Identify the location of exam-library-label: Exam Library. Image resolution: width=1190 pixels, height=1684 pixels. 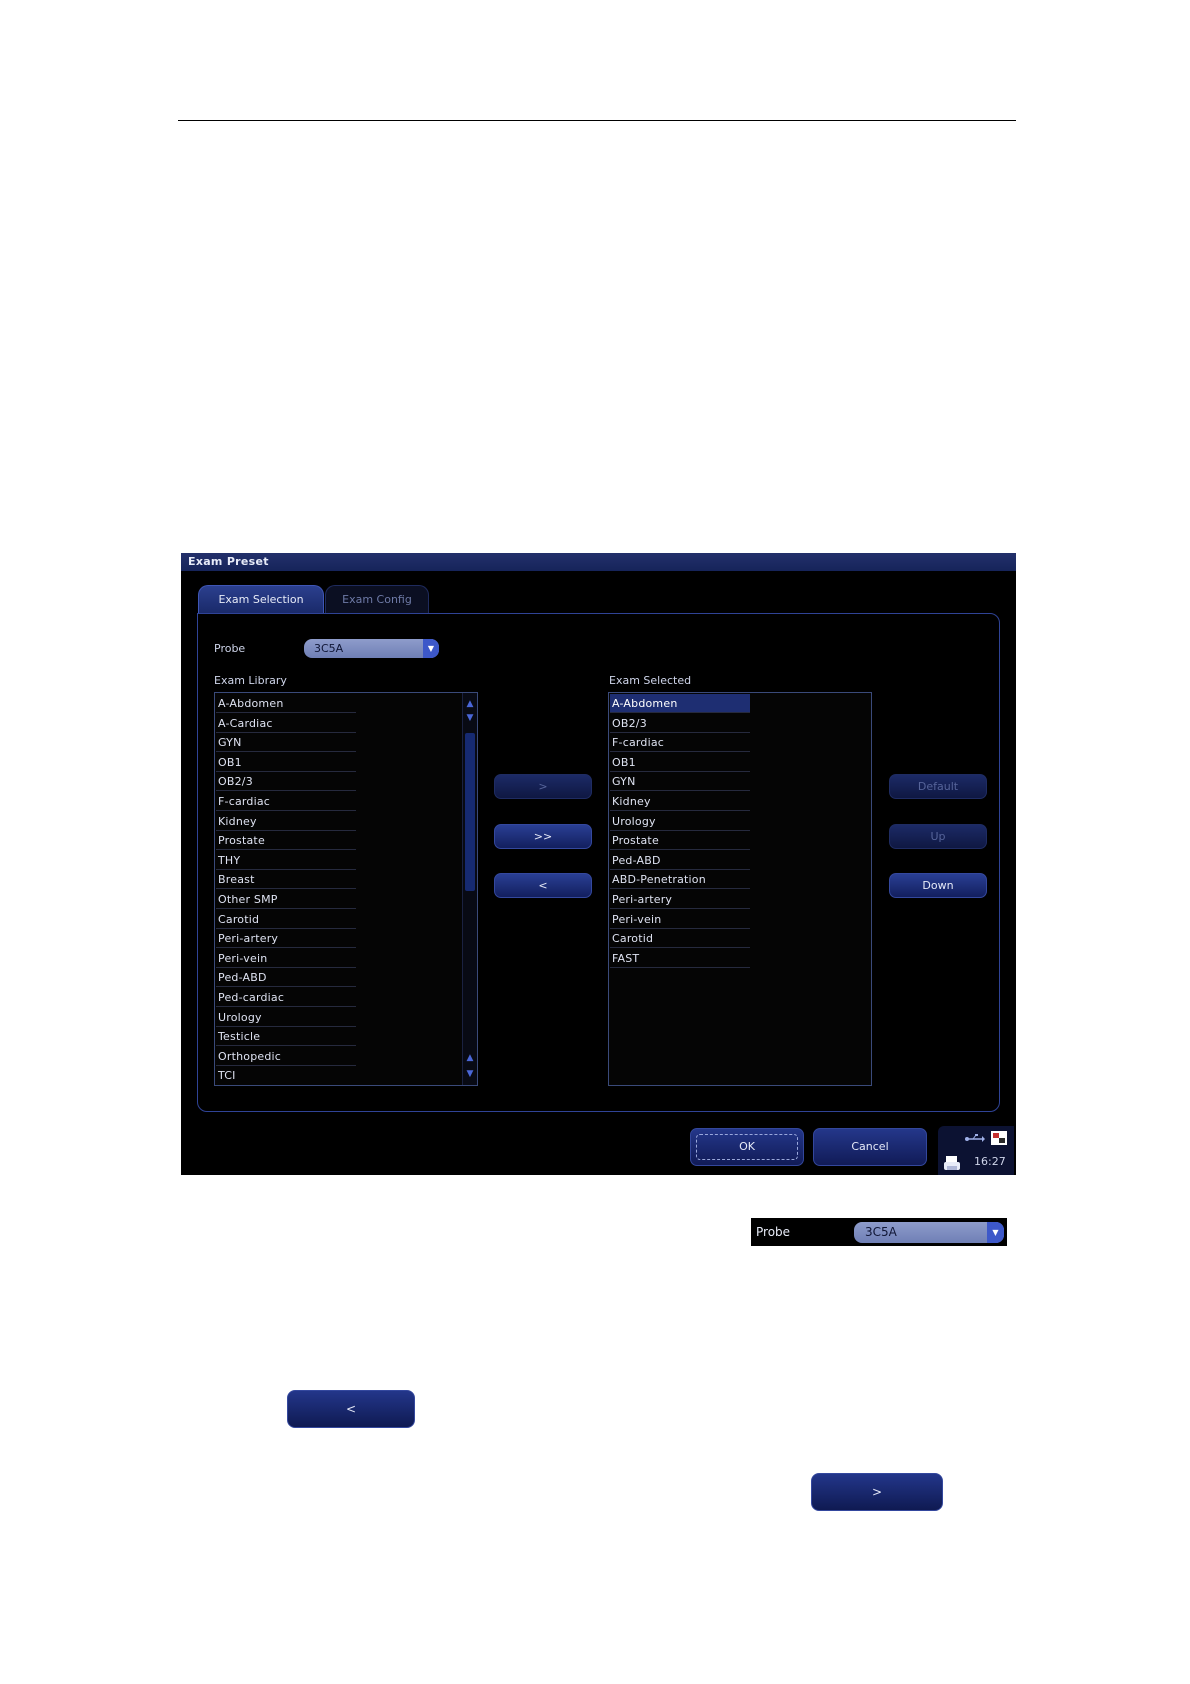
(250, 680).